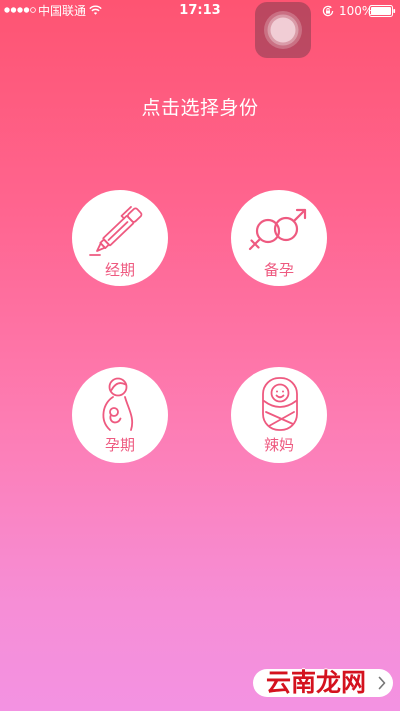  I want to click on identity-label: 经期, so click(119, 270).